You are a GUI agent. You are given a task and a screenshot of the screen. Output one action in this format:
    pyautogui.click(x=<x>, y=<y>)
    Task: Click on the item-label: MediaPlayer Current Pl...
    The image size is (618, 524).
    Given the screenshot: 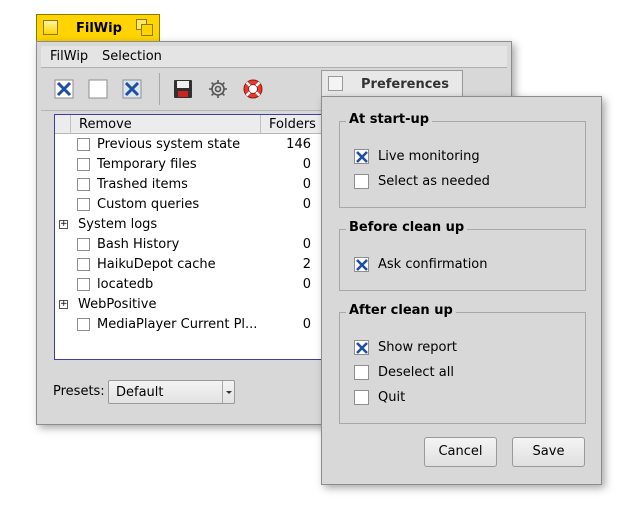 What is the action you would take?
    pyautogui.click(x=177, y=324)
    